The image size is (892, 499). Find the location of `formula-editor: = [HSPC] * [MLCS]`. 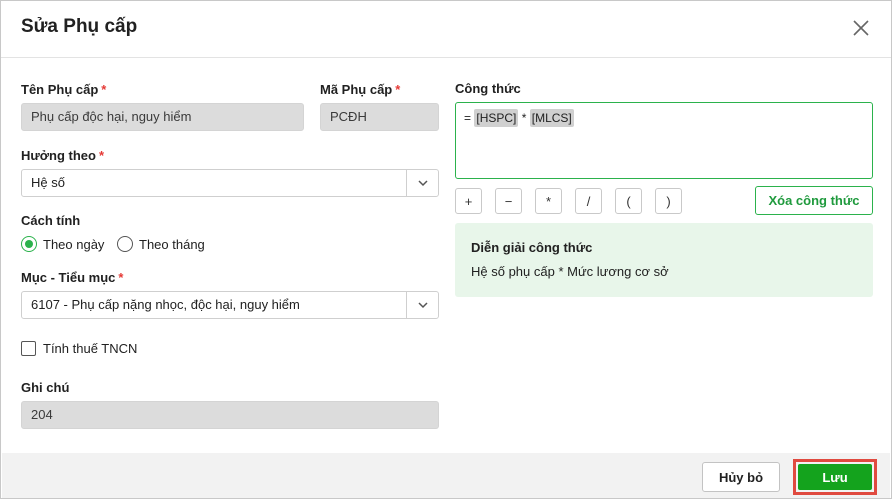

formula-editor: = [HSPC] * [MLCS] is located at coordinates (664, 140).